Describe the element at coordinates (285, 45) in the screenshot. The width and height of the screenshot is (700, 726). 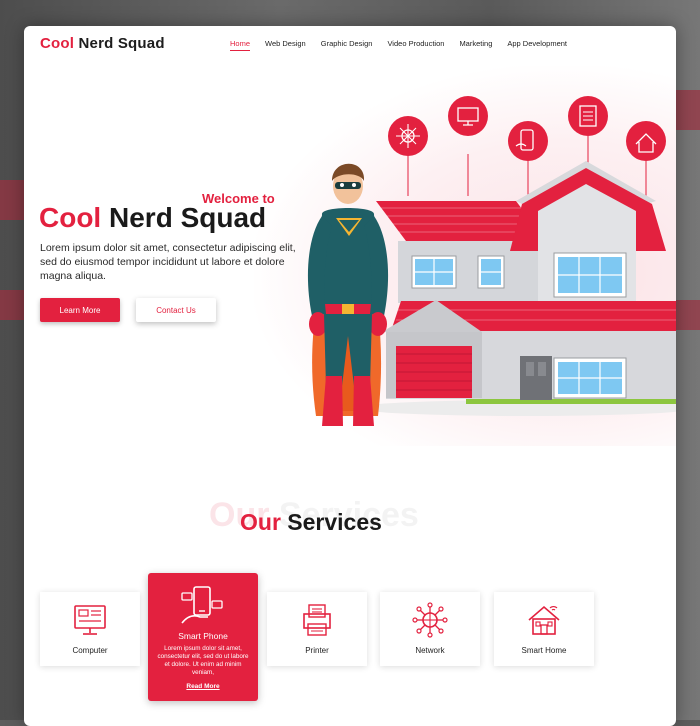
I see `nav-item-web-design: Web Design` at that location.